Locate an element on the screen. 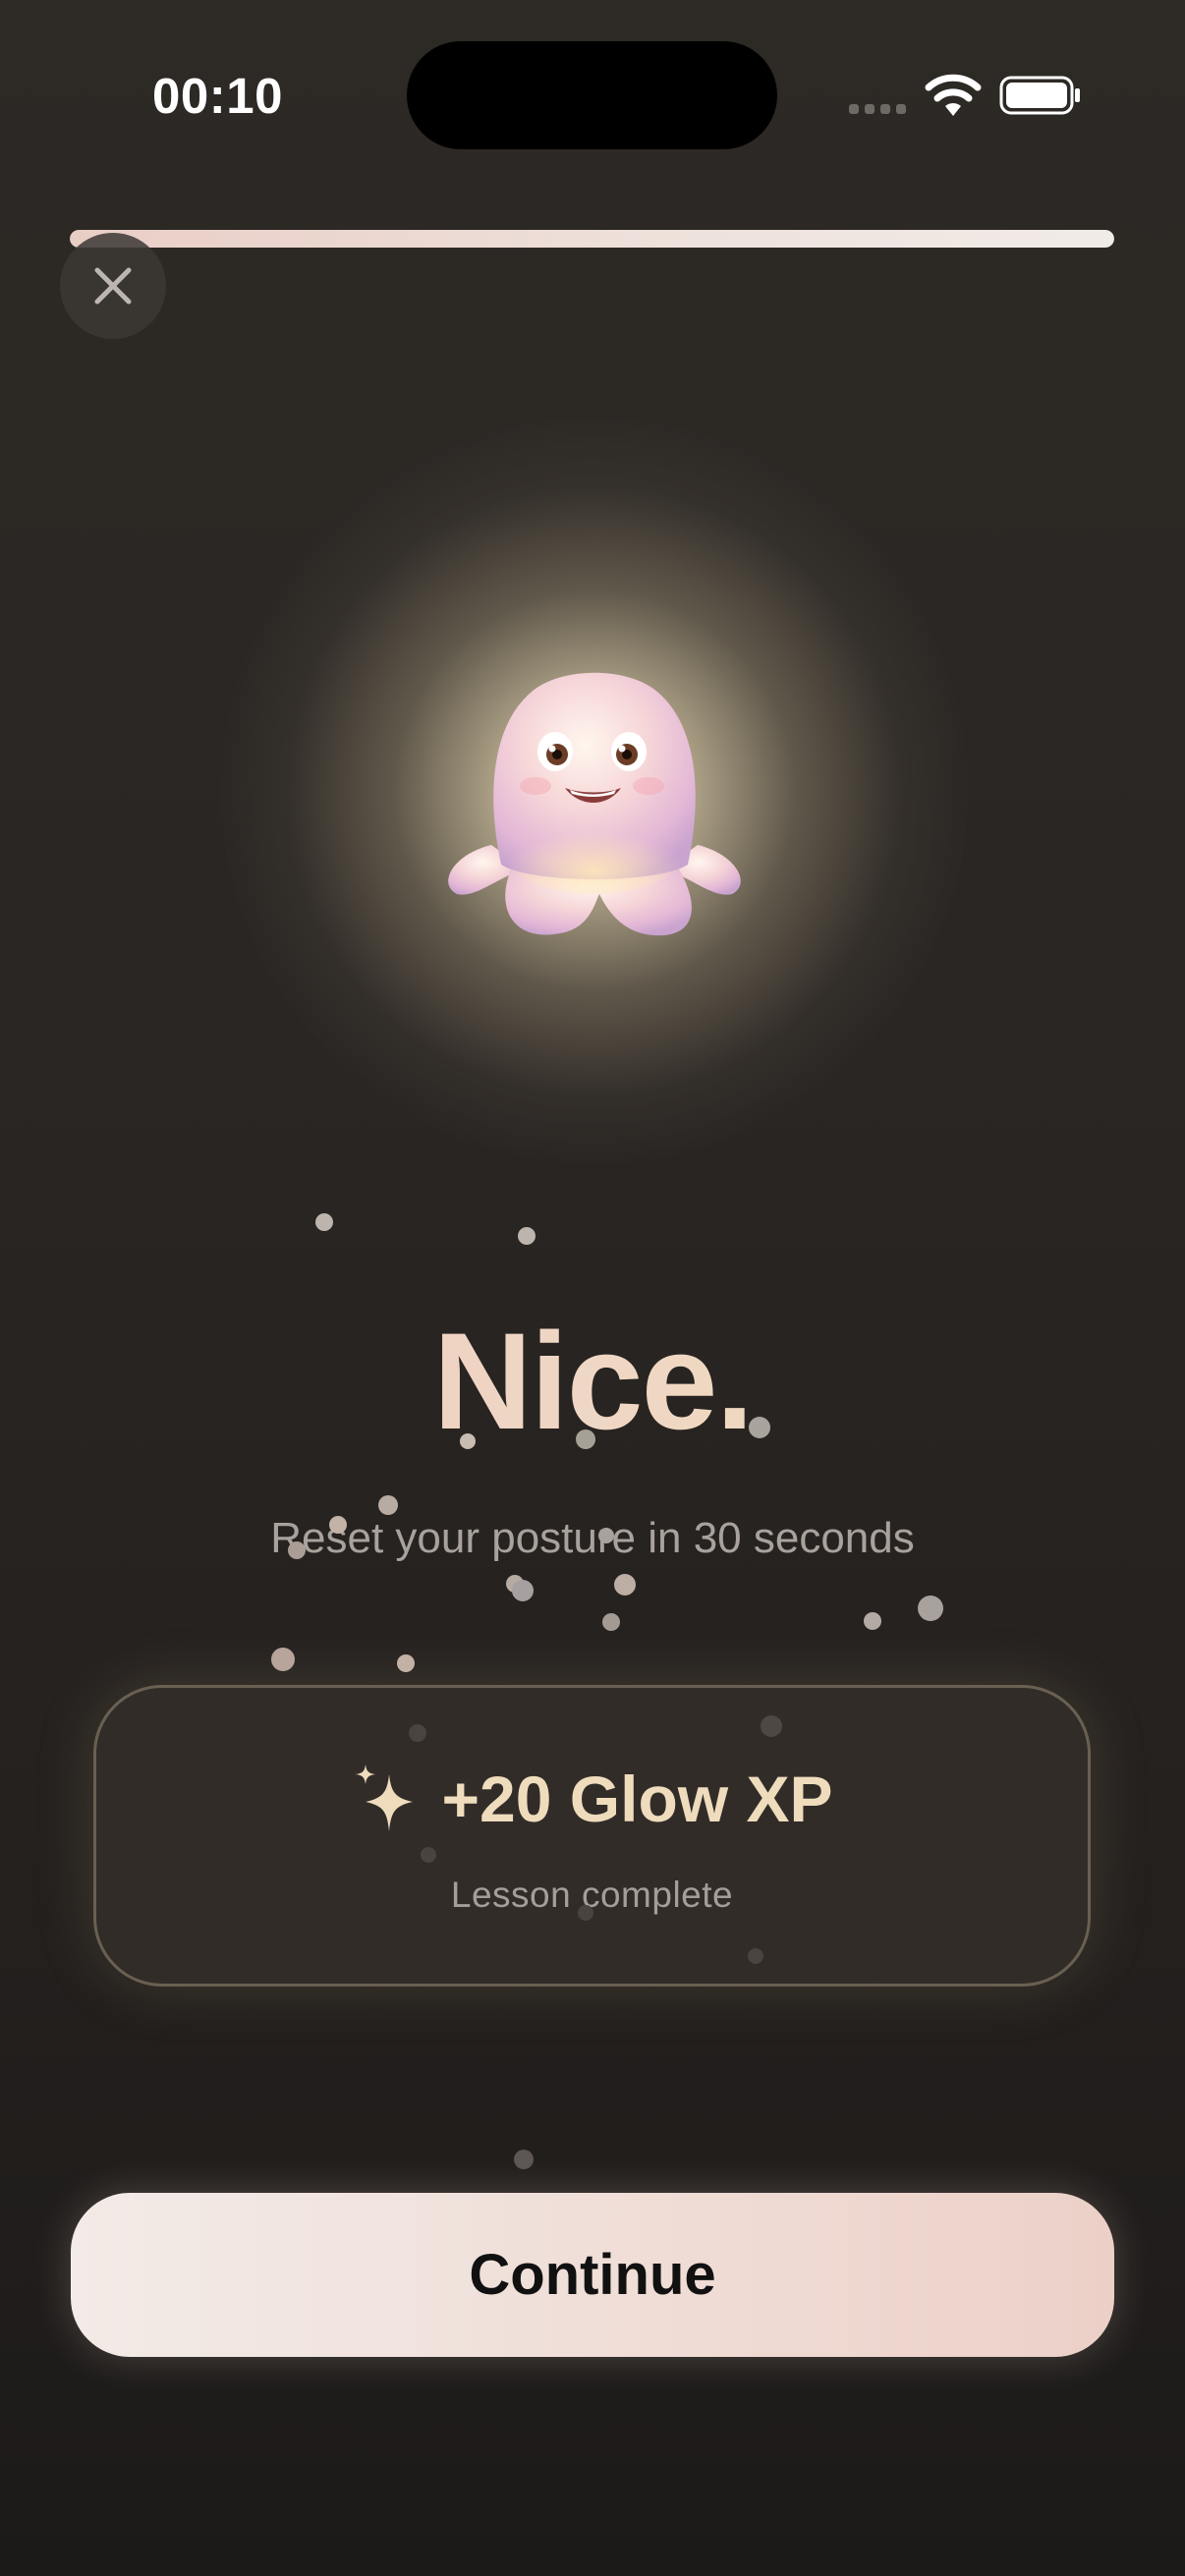  status-time: 00:10 is located at coordinates (217, 96).